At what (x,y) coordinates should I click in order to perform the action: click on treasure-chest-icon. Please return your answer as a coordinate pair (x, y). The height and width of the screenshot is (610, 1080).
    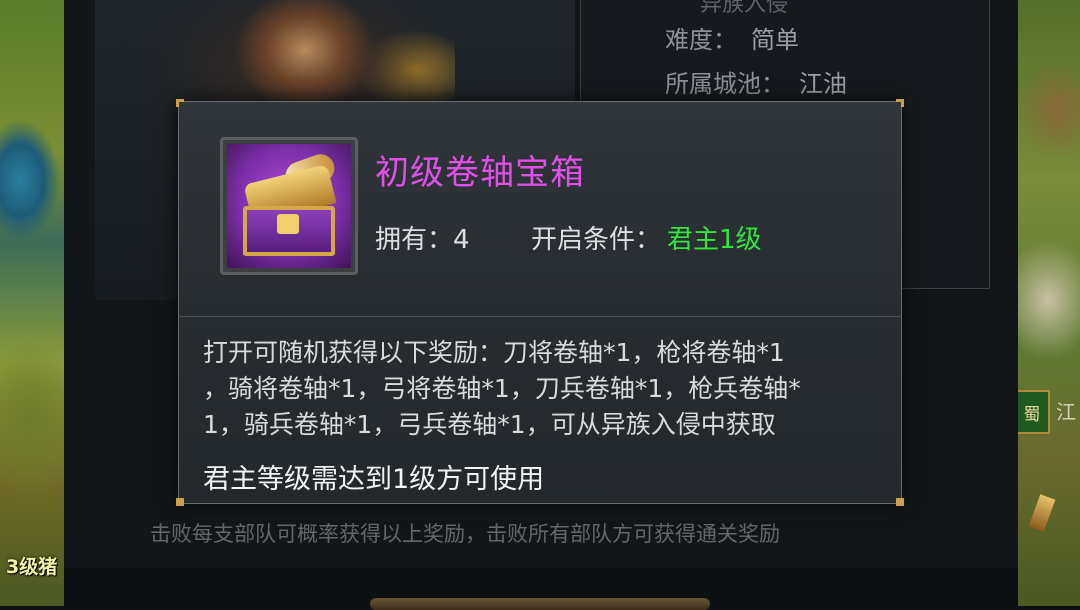
    Looking at the image, I should click on (289, 206).